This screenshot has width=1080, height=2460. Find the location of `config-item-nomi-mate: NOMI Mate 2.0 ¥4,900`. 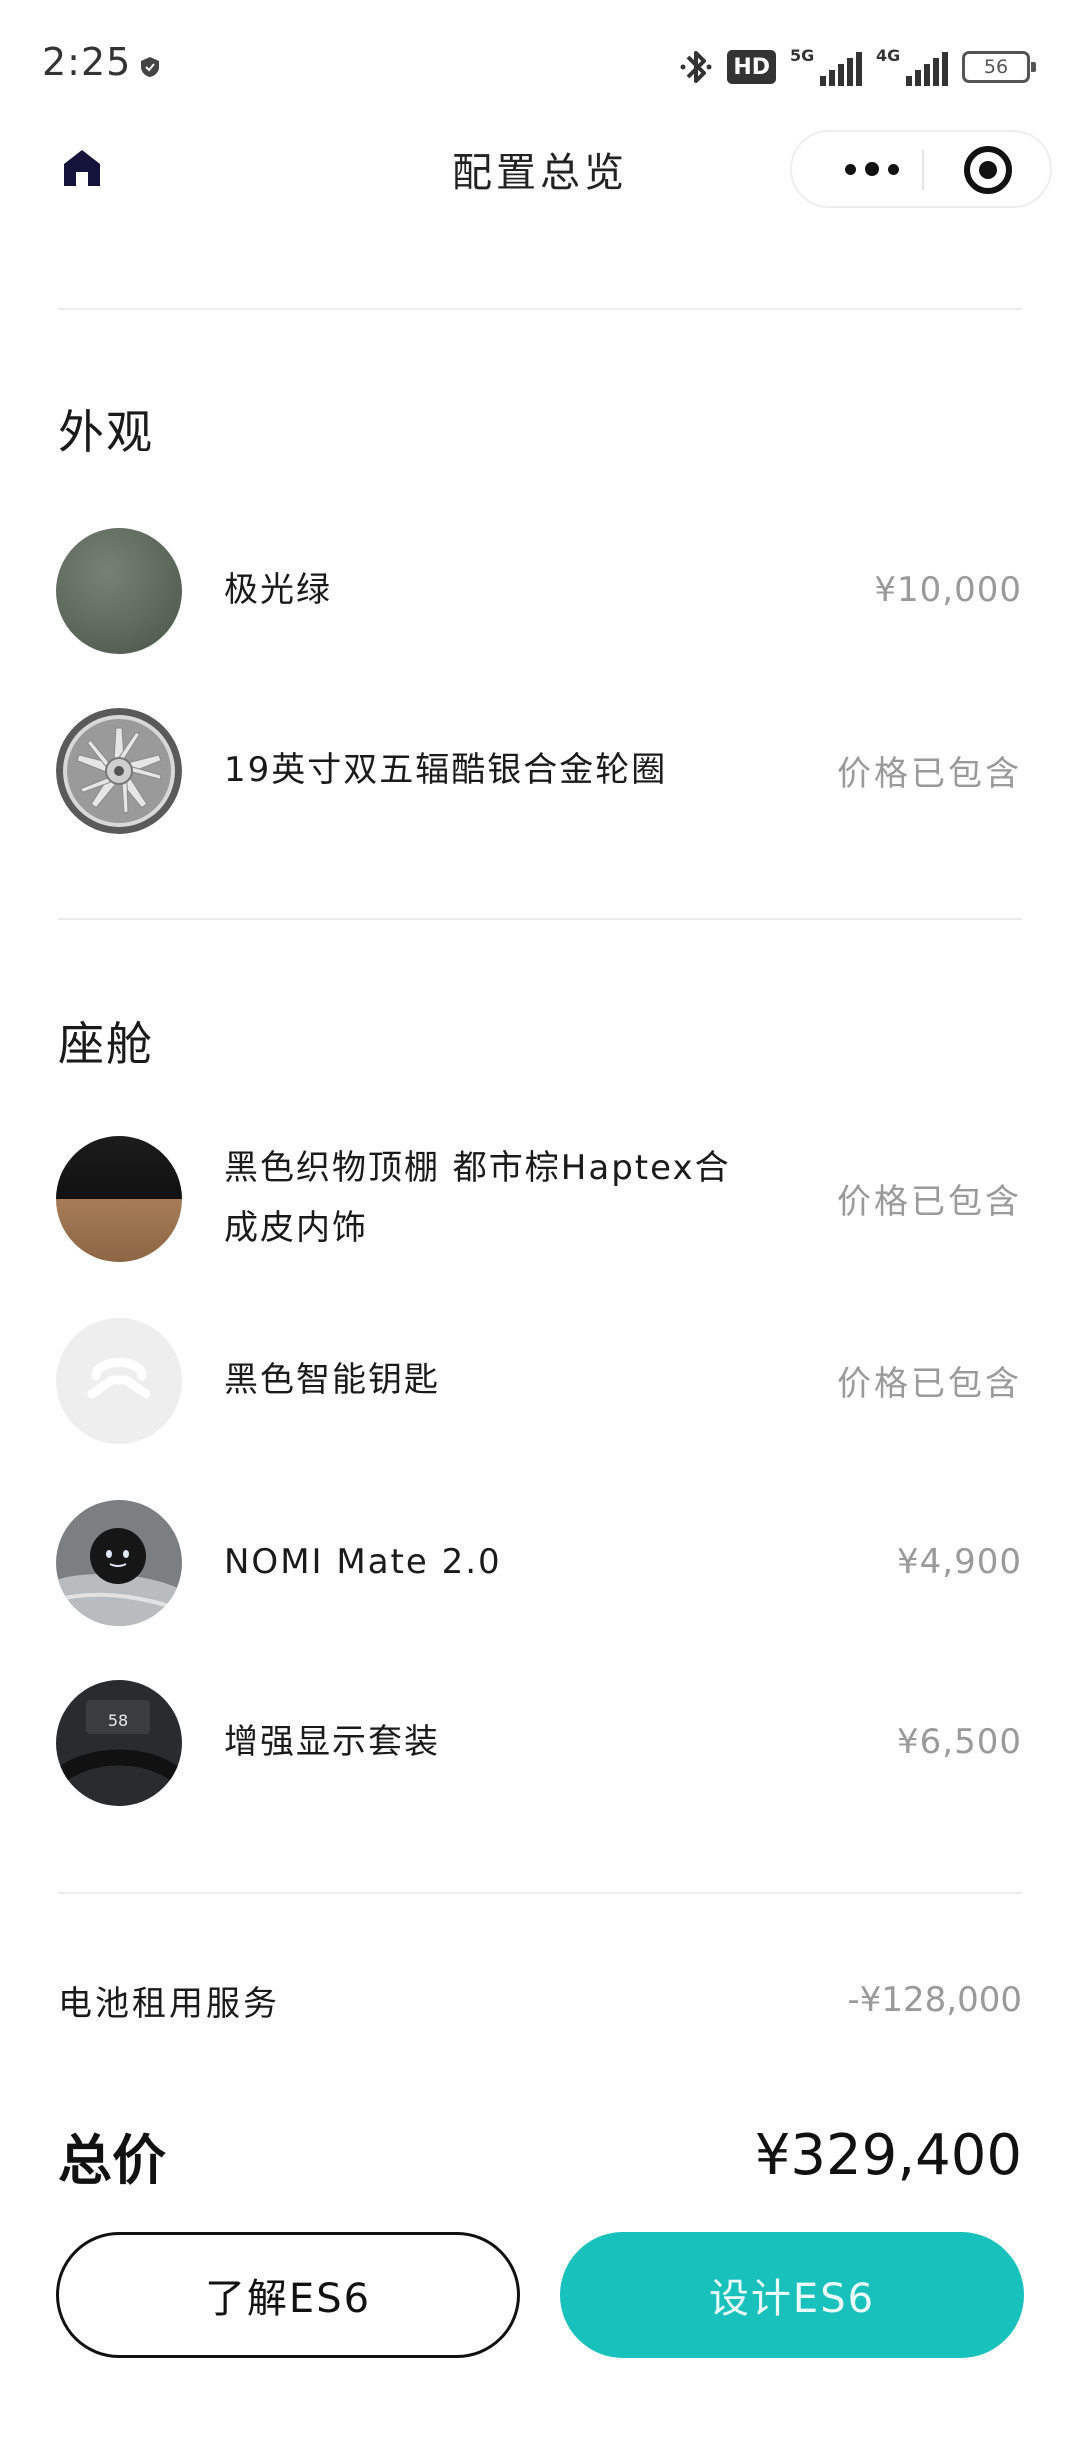

config-item-nomi-mate: NOMI Mate 2.0 ¥4,900 is located at coordinates (540, 1562).